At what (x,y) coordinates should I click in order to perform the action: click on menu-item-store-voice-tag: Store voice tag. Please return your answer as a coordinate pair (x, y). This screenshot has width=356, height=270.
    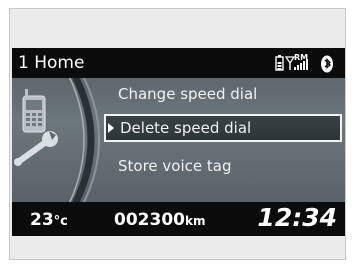
    Looking at the image, I should click on (220, 166).